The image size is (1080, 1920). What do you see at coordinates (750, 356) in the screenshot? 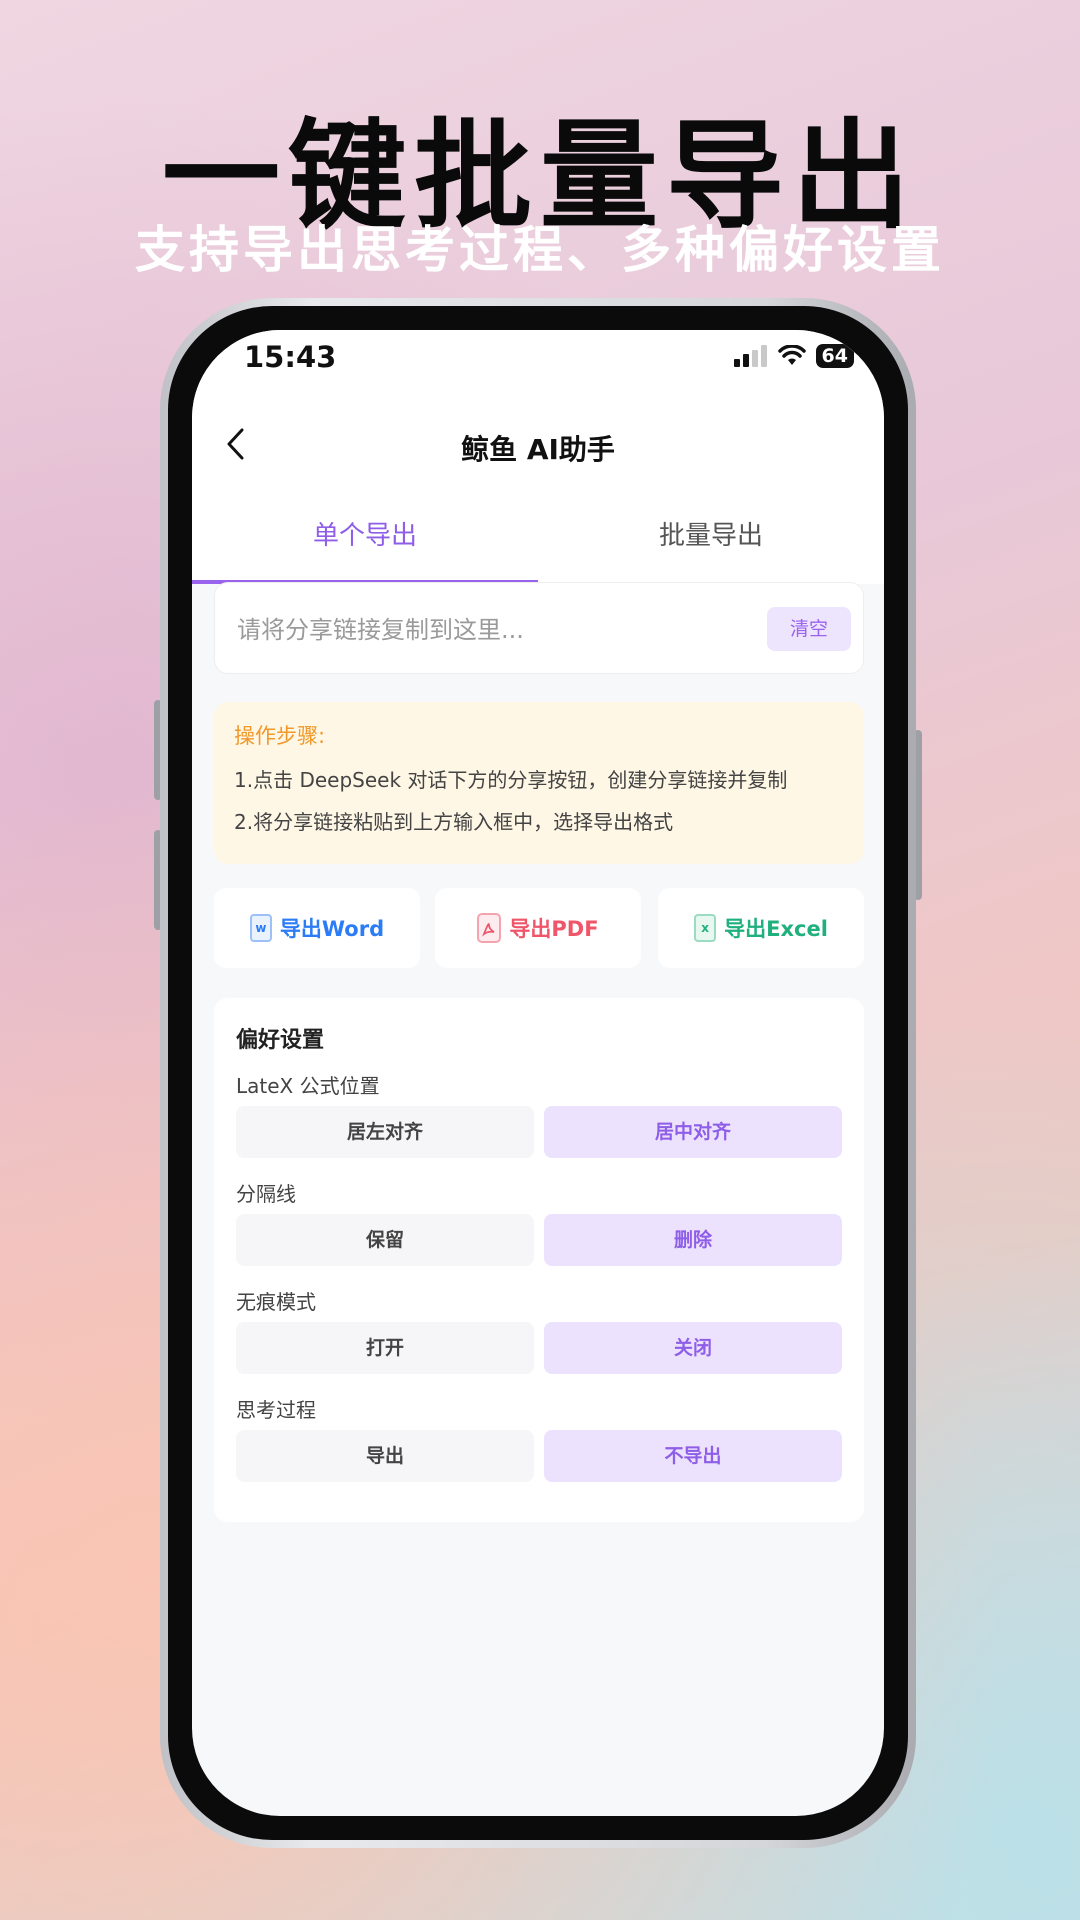
I see `signal-icon` at bounding box center [750, 356].